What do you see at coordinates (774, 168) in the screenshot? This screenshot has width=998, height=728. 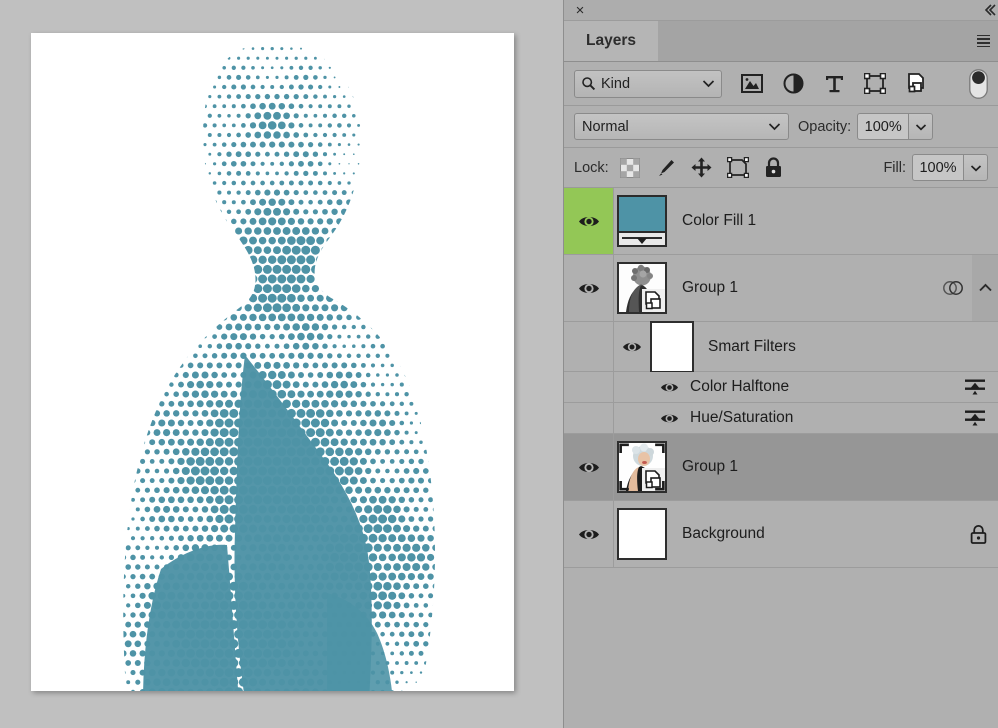 I see `lock-all-icon` at bounding box center [774, 168].